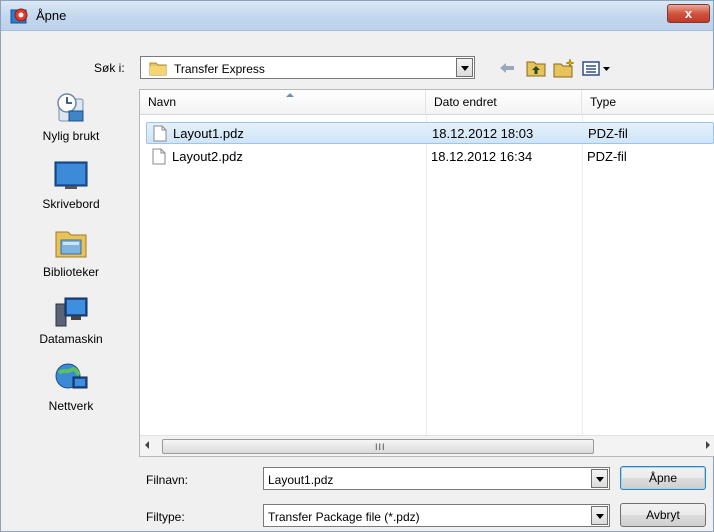 This screenshot has height=532, width=714. I want to click on close-button: x, so click(688, 13).